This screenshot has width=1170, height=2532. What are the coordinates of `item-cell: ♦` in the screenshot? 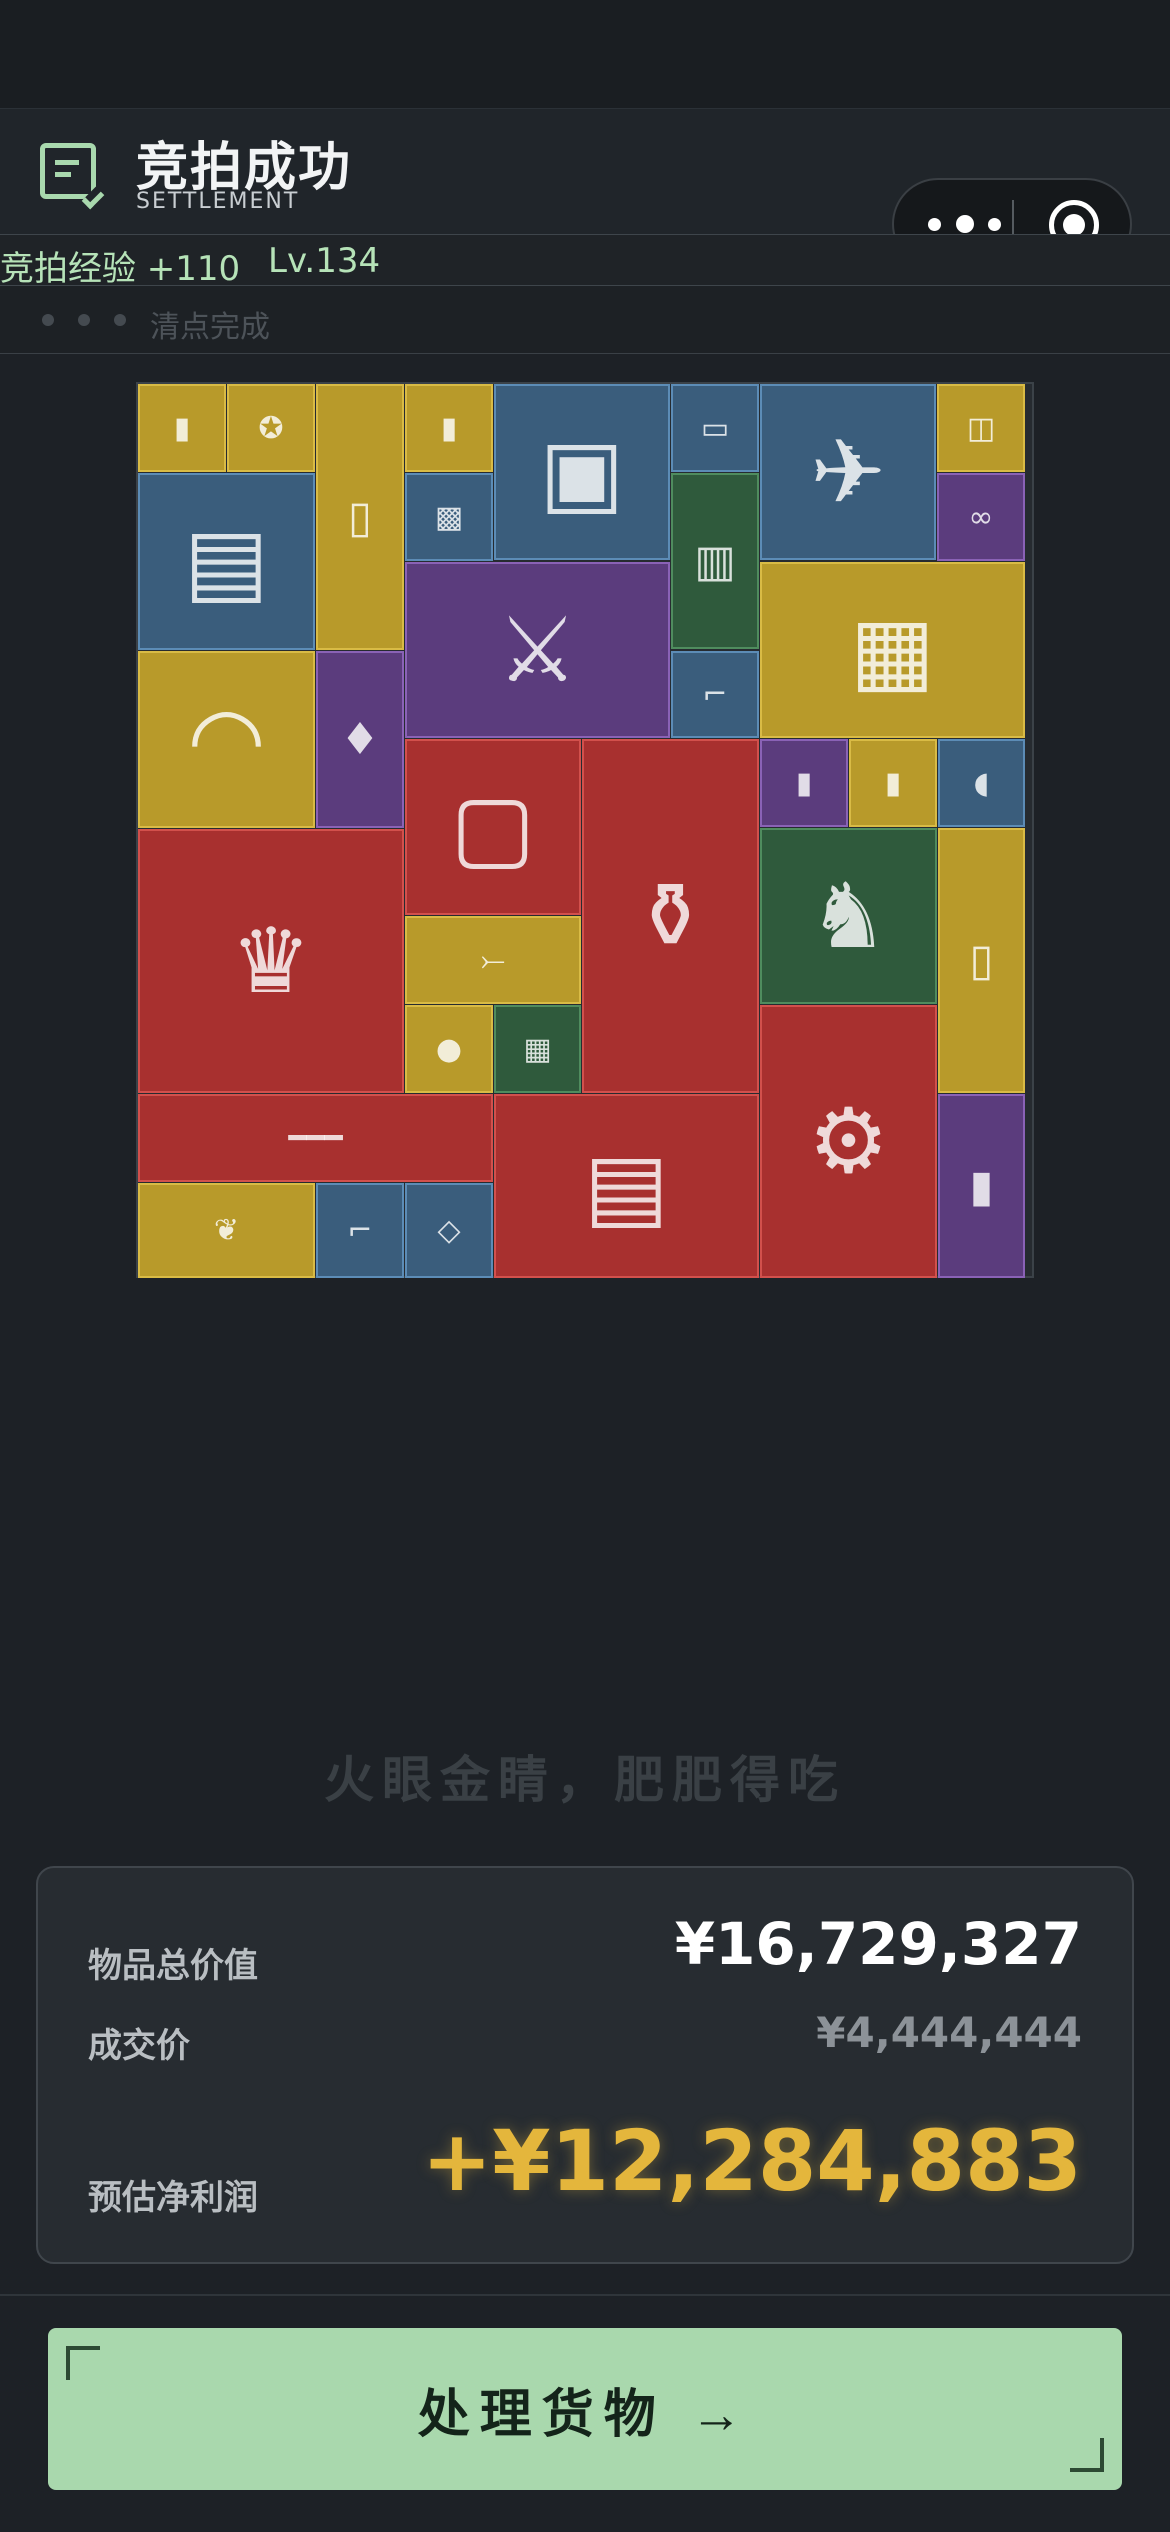 It's located at (360, 739).